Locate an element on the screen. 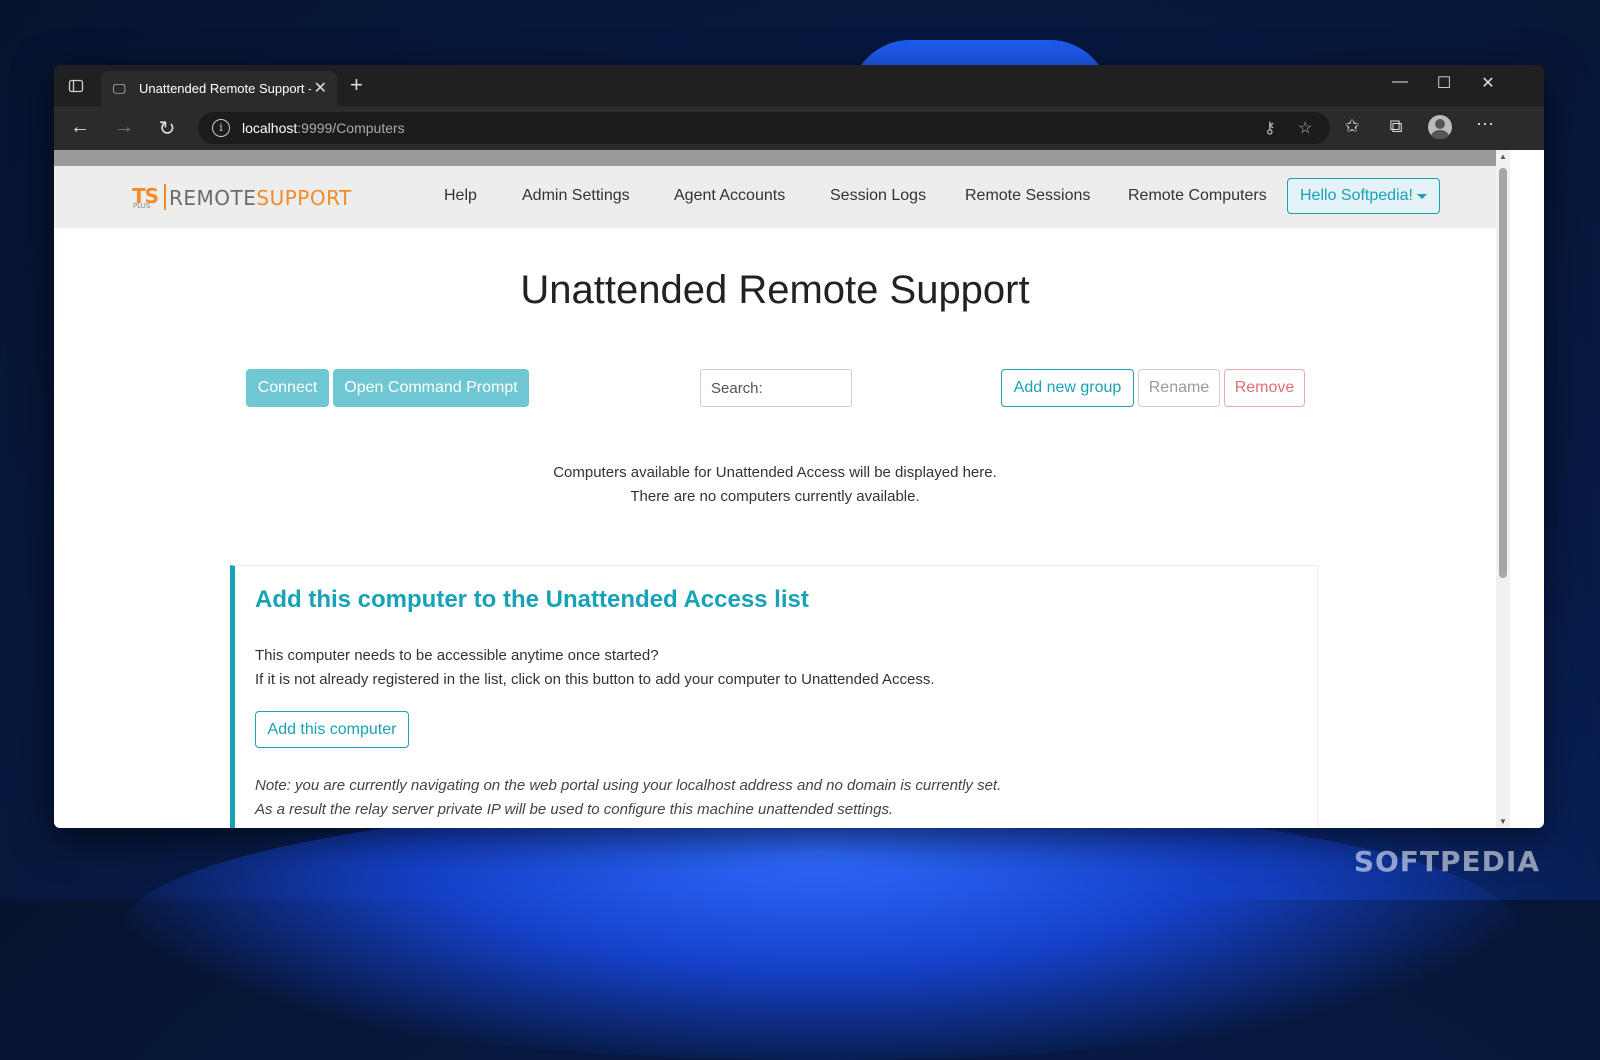 This screenshot has height=1060, width=1600. address-bar: i localhost:9999/Computers ⚷ ☆ is located at coordinates (764, 128).